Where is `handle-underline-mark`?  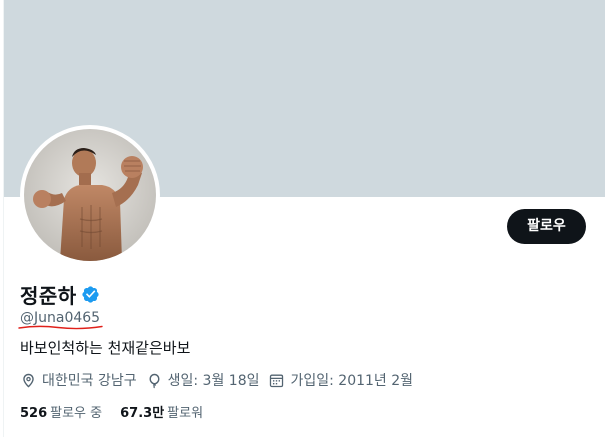 handle-underline-mark is located at coordinates (60, 327).